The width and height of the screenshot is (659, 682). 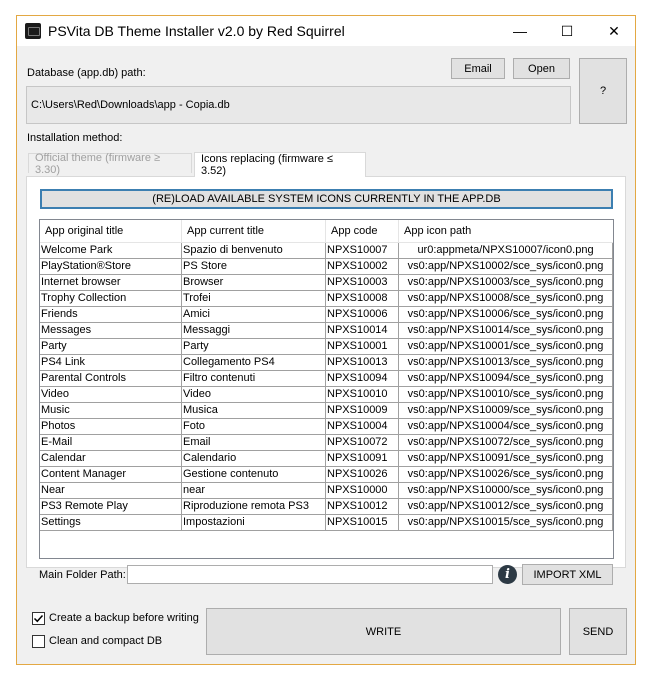 I want to click on column-header: App original title, so click(x=111, y=231).